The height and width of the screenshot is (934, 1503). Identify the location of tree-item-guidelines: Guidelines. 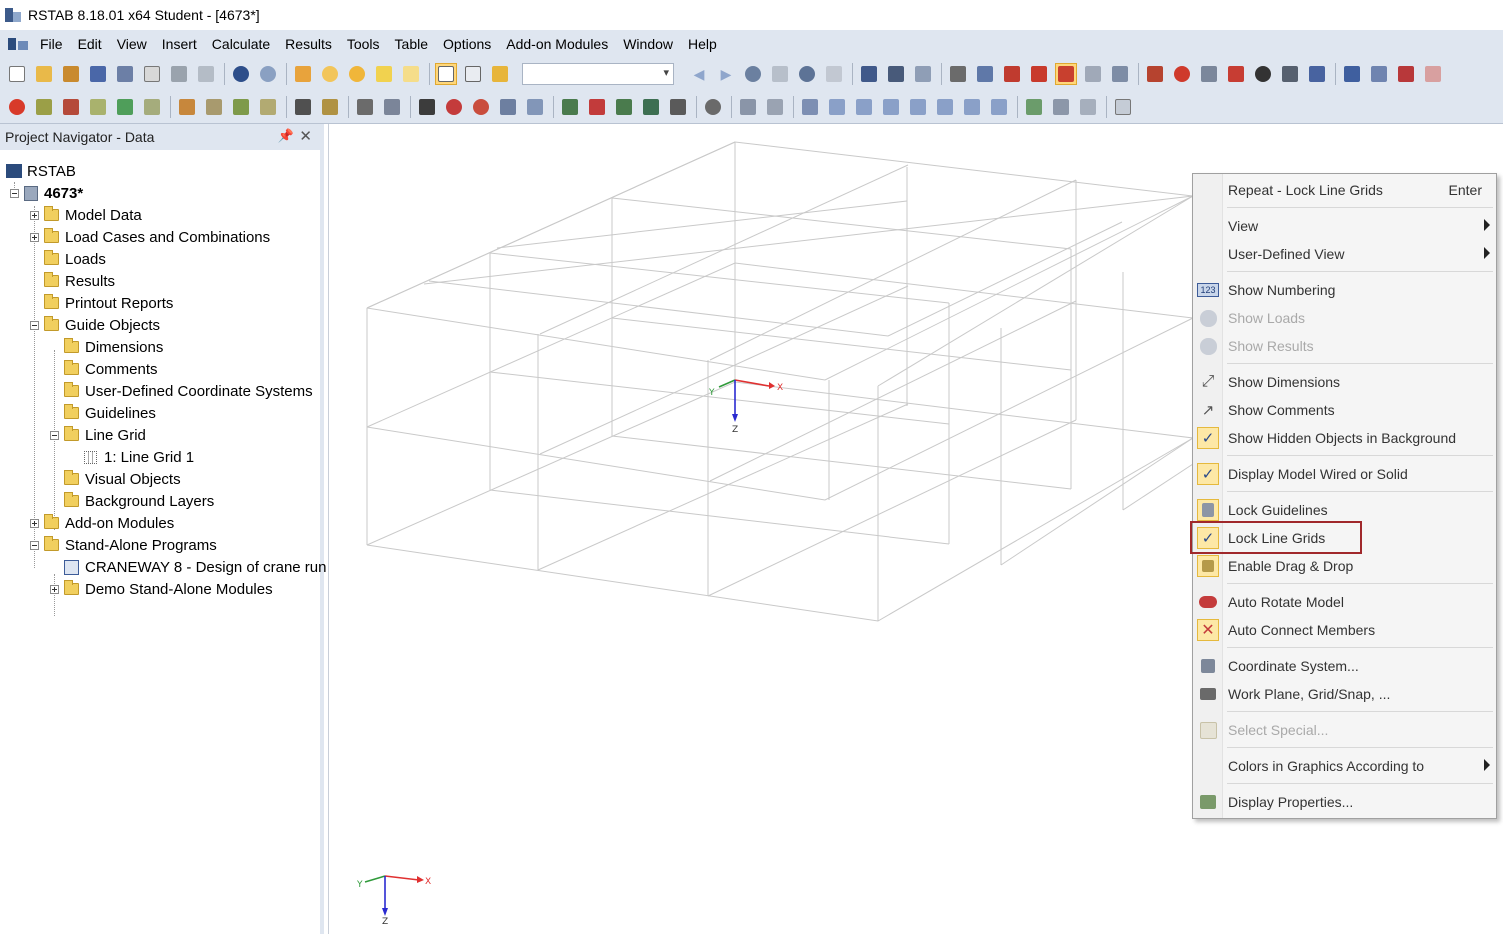
(103, 413).